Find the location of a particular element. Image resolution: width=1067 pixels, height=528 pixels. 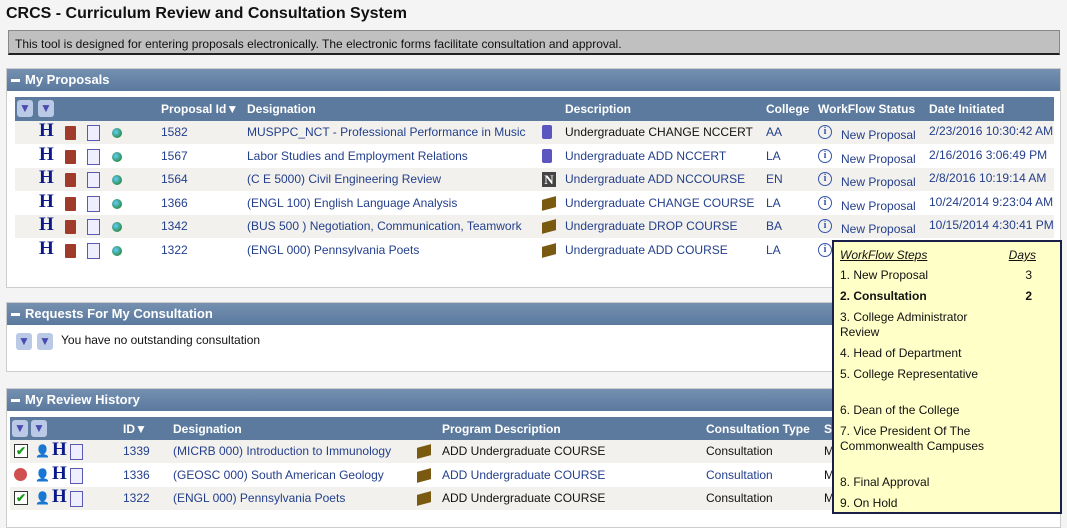

date-initiated: 2/16/2016 3:06:49 PM is located at coordinates (988, 154).